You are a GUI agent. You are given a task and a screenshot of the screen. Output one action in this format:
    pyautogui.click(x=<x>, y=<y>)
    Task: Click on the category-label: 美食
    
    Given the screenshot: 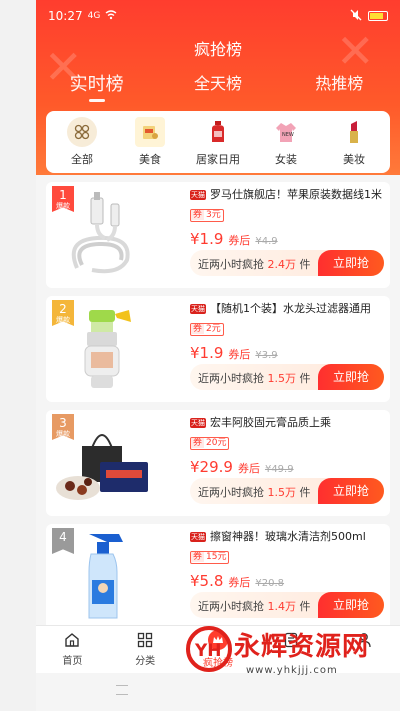 What is the action you would take?
    pyautogui.click(x=150, y=159)
    